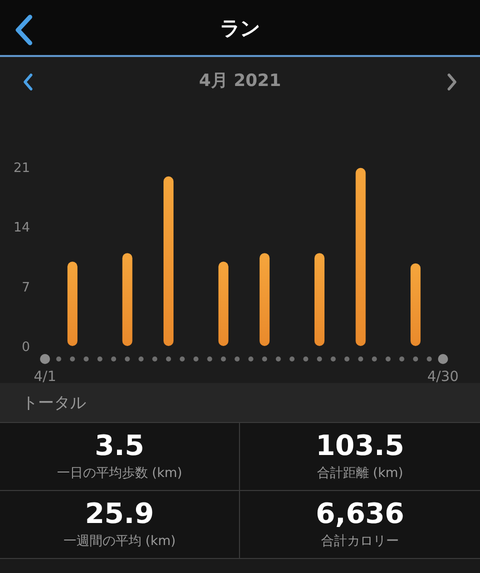 This screenshot has width=480, height=573. I want to click on stat-label: 一週間の平均 (km), so click(119, 541).